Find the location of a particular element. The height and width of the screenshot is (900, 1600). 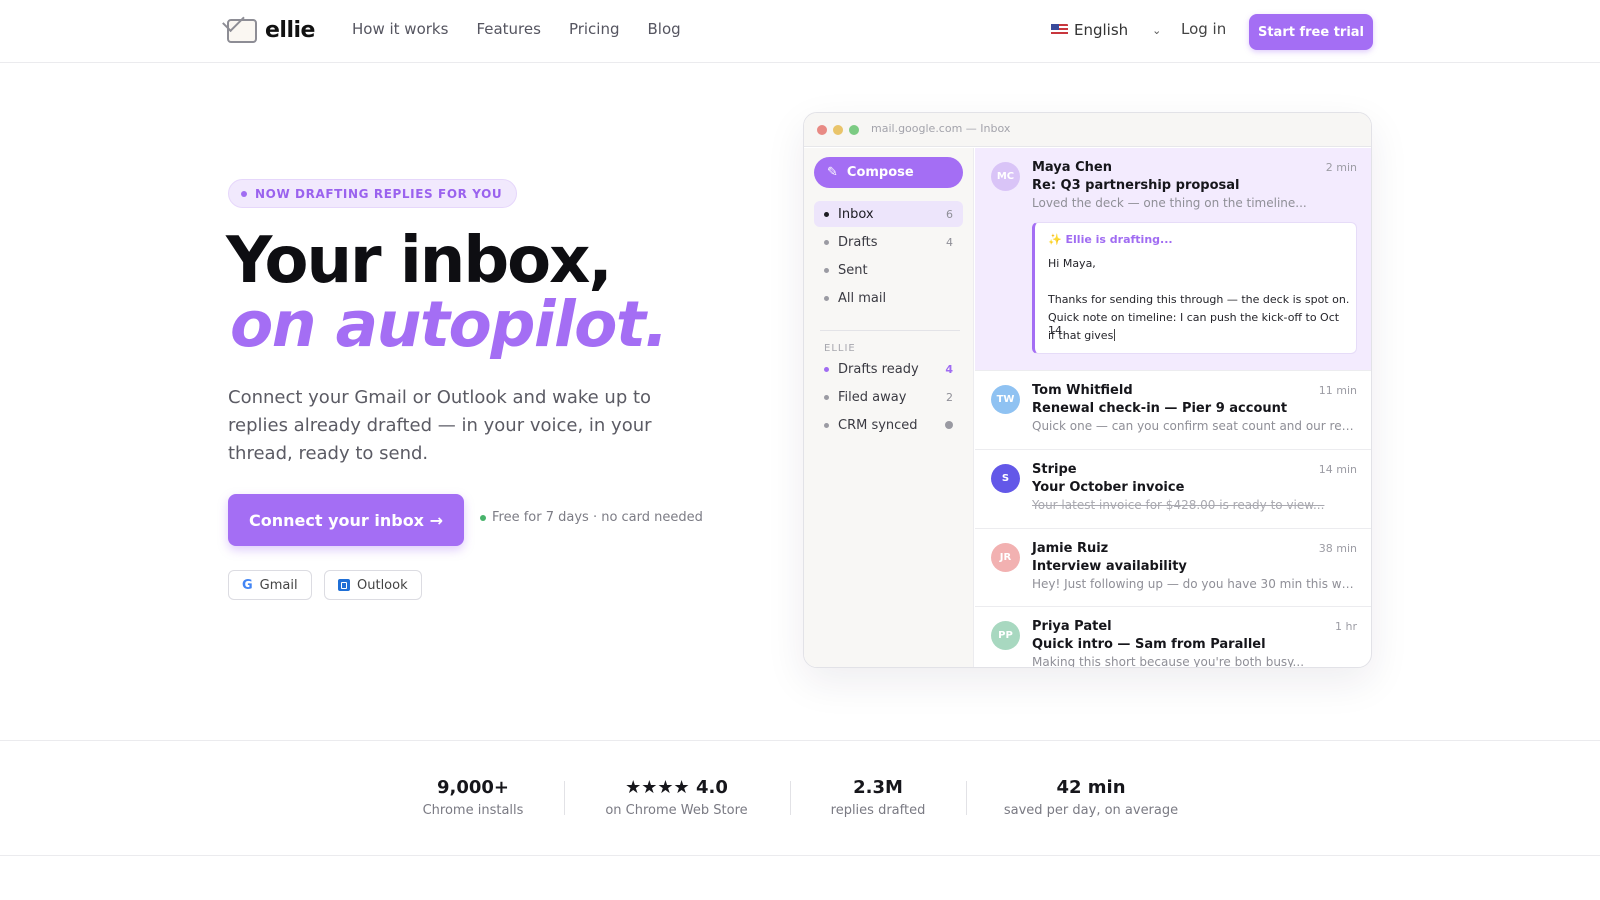

close-dot-icon is located at coordinates (822, 130).